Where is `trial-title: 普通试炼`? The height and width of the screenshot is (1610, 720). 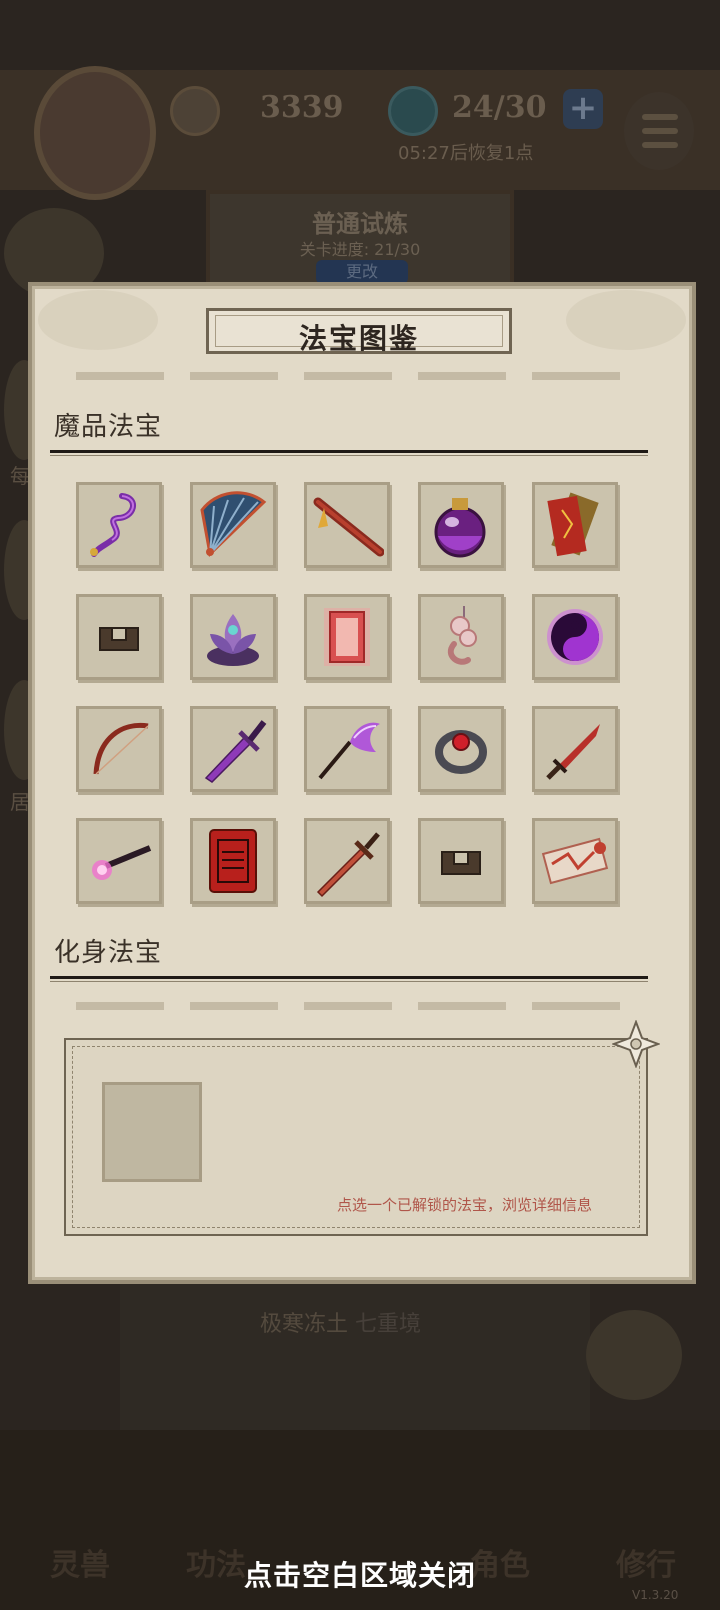 trial-title: 普通试炼 is located at coordinates (360, 224).